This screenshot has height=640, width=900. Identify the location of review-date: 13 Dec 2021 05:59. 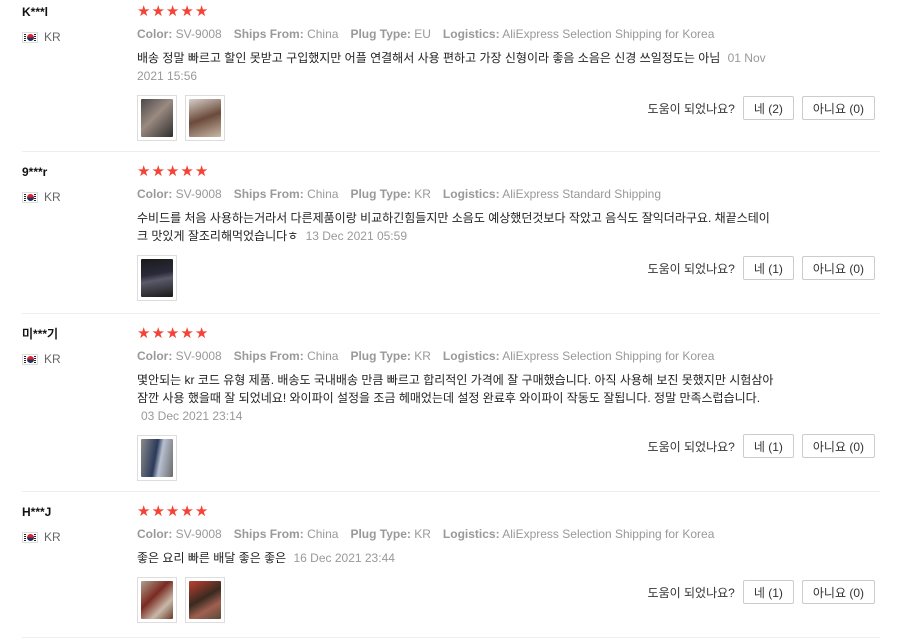
(356, 236).